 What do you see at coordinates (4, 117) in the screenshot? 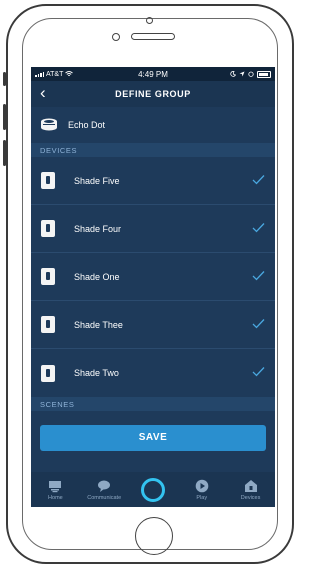
I see `volume-up-button` at bounding box center [4, 117].